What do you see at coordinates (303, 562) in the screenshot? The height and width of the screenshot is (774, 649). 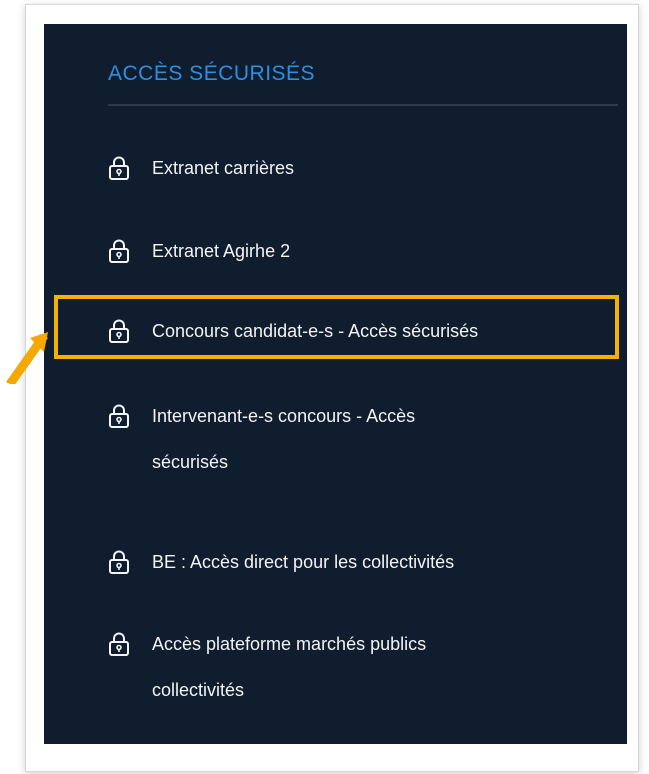 I see `link-label: BE : Accès direct pour les collectivités` at bounding box center [303, 562].